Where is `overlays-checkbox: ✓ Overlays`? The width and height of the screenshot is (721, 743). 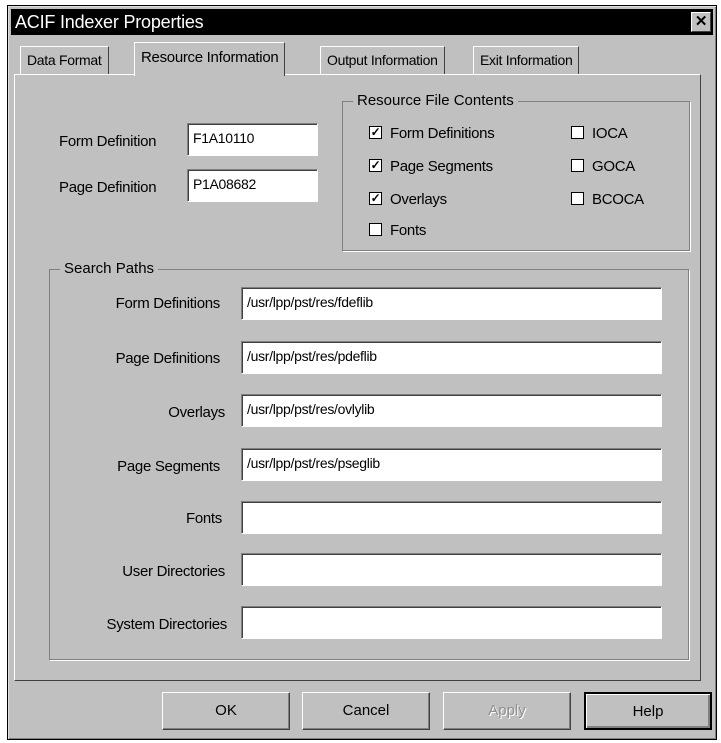
overlays-checkbox: ✓ Overlays is located at coordinates (408, 200).